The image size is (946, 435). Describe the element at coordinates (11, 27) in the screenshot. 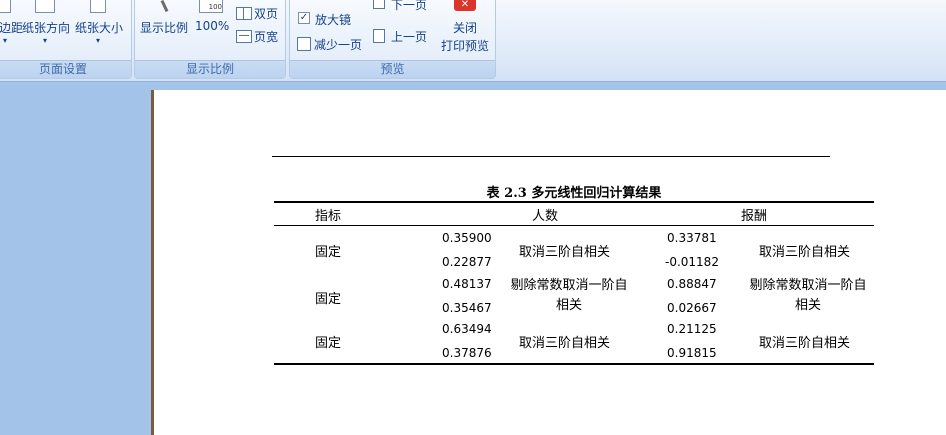

I see `margins-button: 边距` at that location.